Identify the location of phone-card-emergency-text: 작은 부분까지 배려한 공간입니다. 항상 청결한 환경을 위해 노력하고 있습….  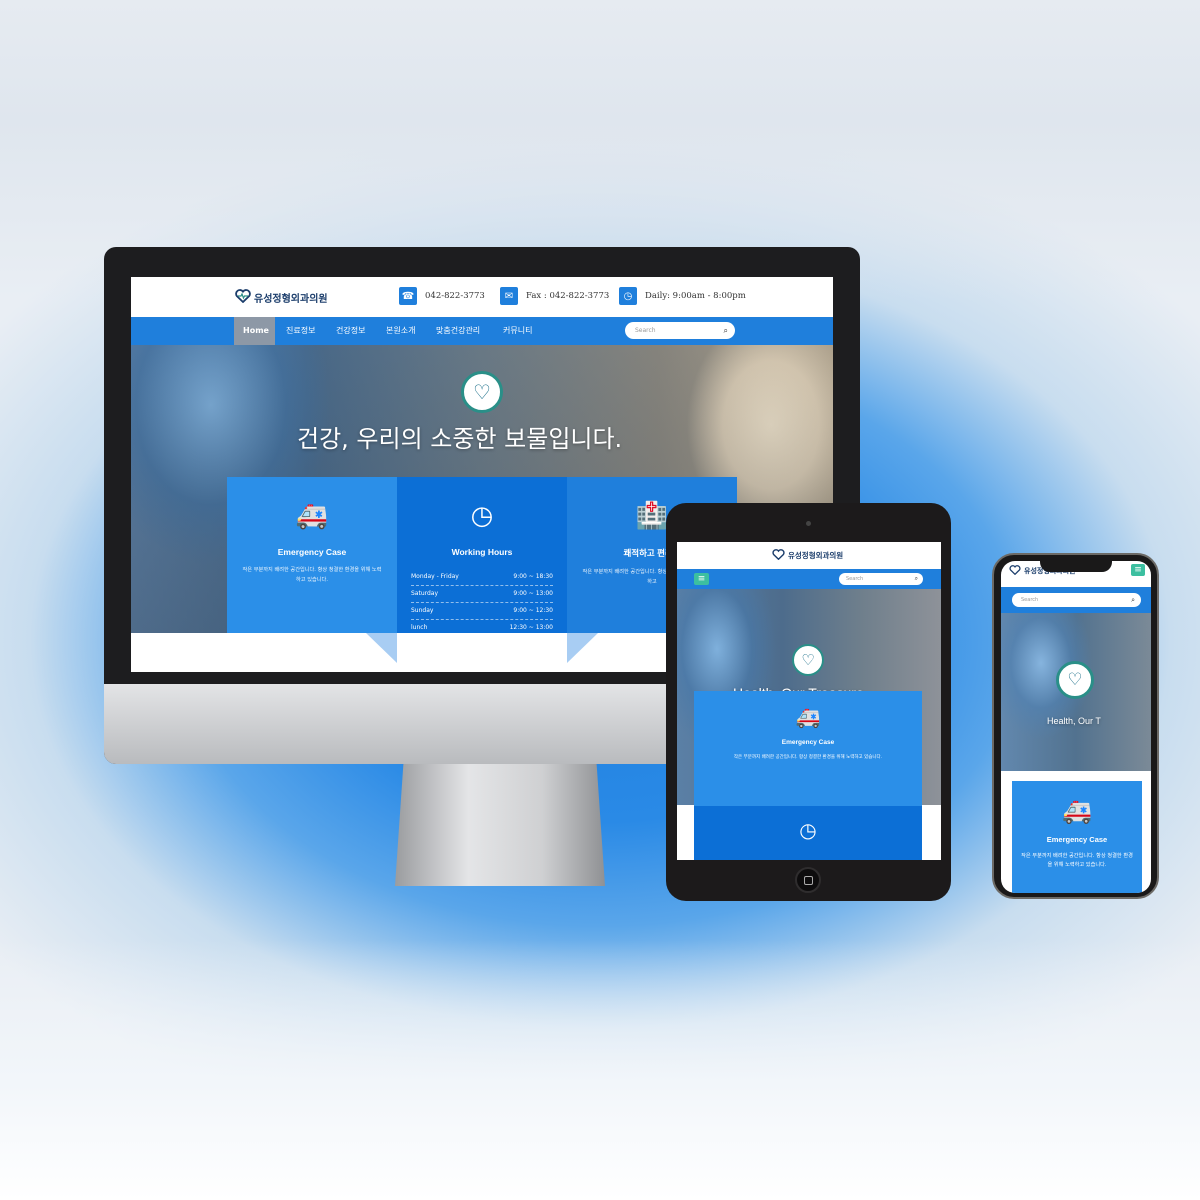
(1077, 860).